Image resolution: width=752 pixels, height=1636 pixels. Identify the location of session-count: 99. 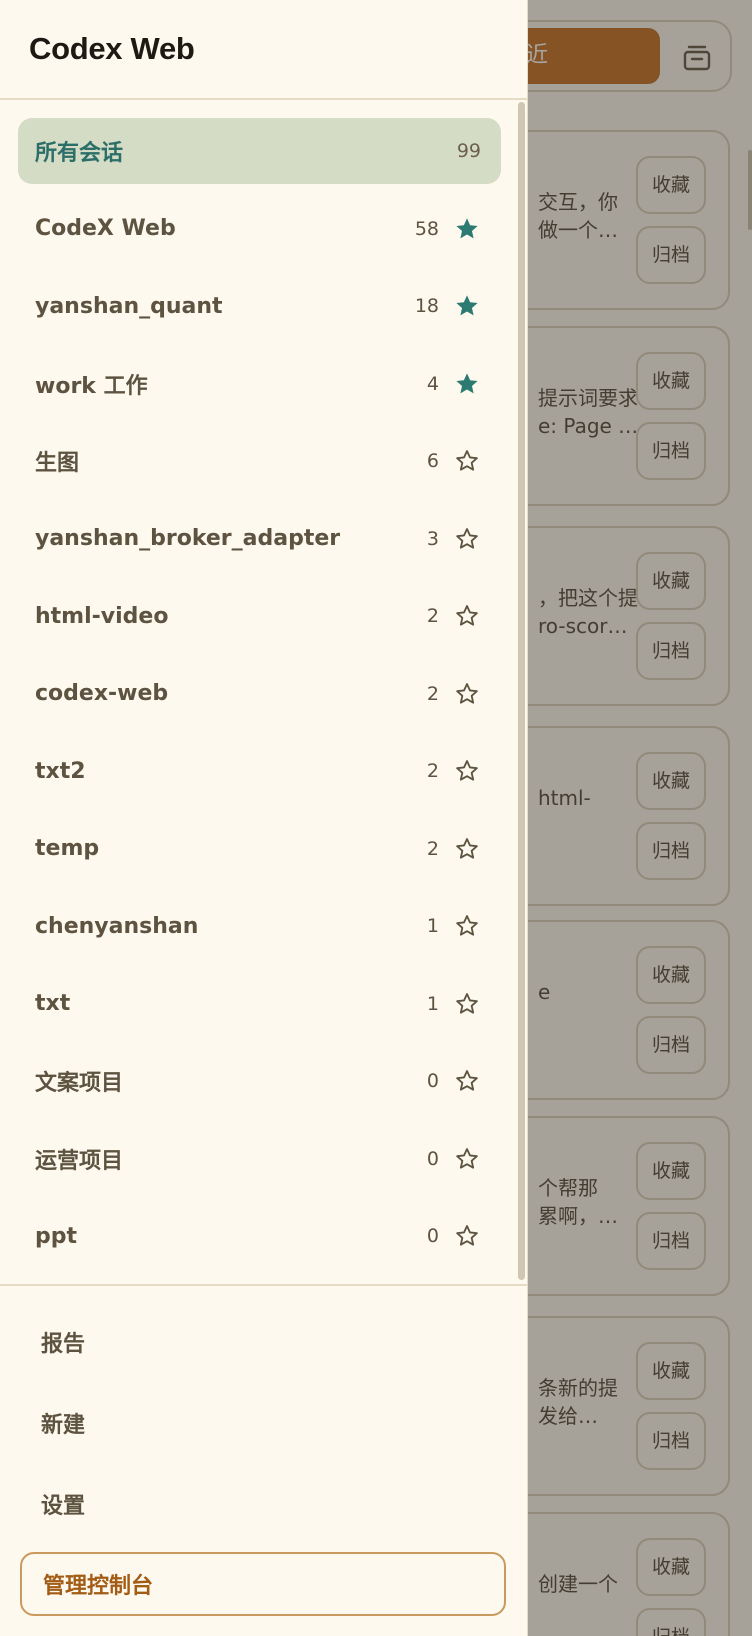
(468, 151).